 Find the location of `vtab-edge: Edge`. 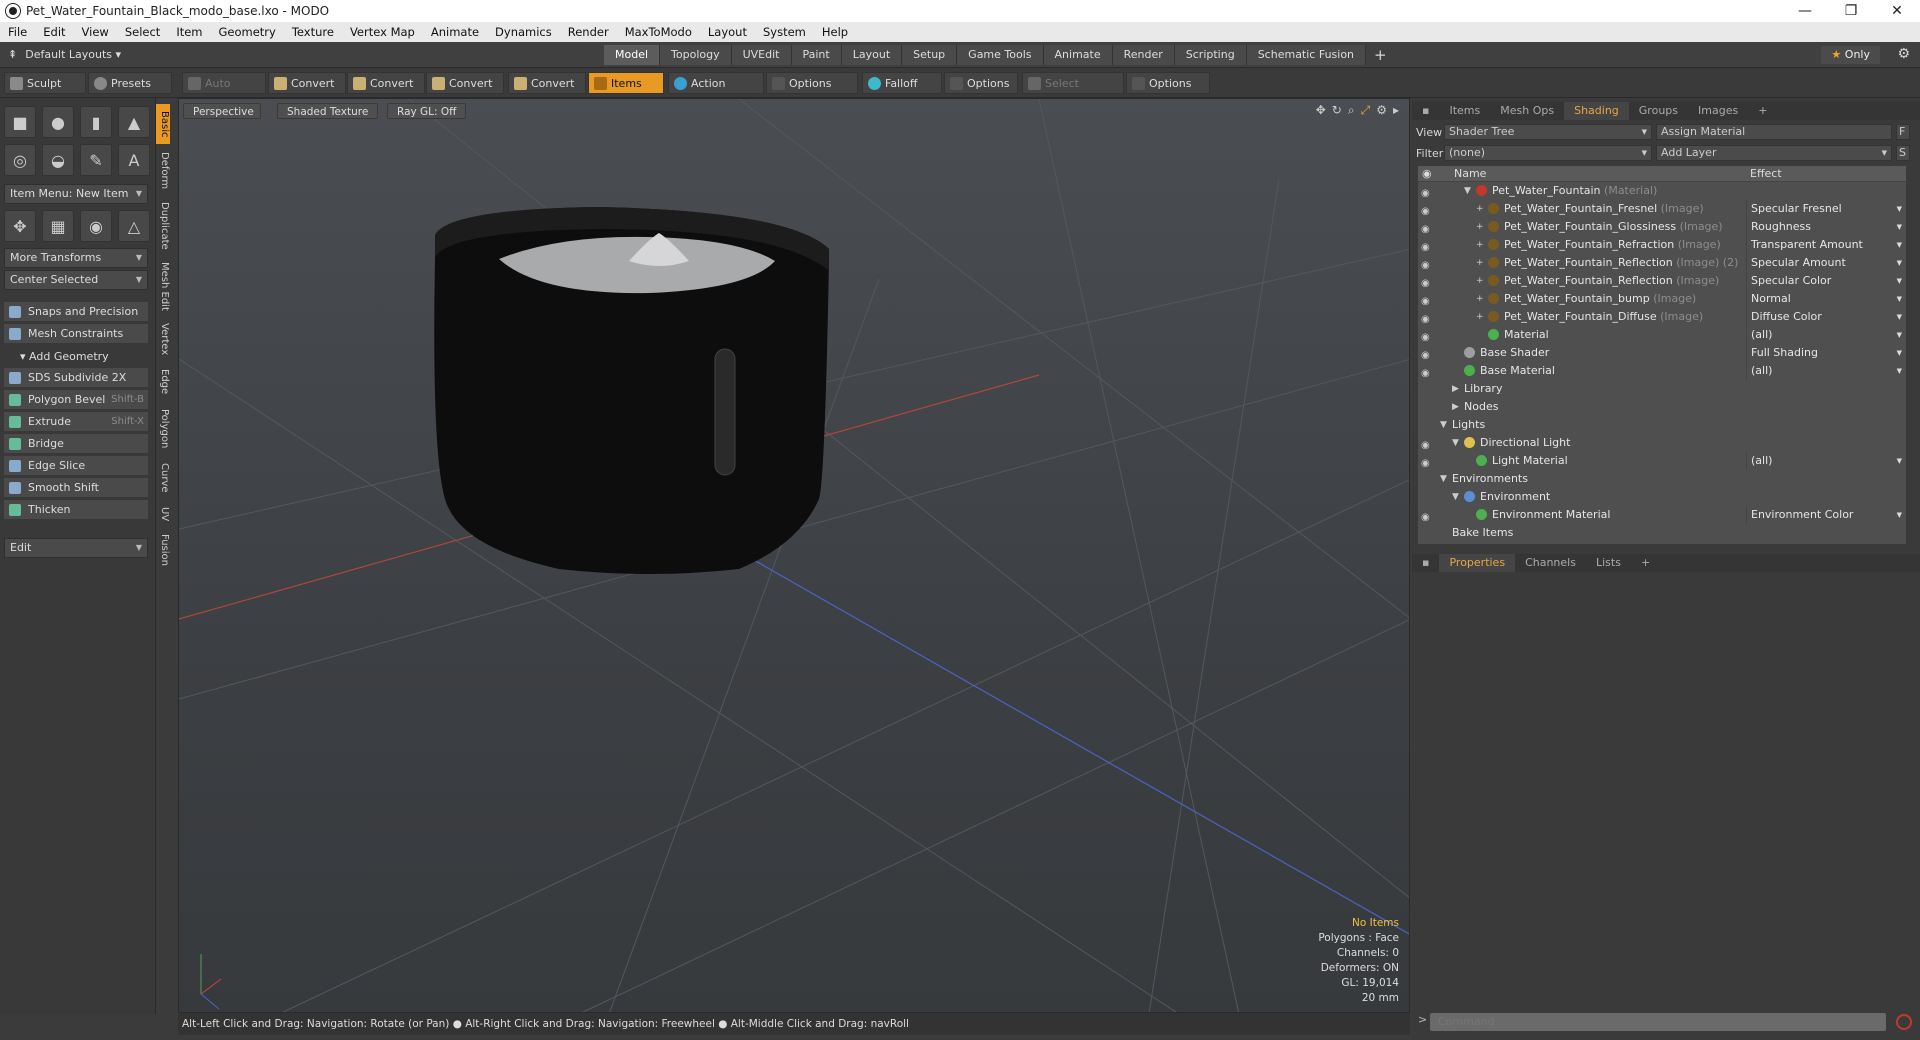

vtab-edge: Edge is located at coordinates (163, 382).